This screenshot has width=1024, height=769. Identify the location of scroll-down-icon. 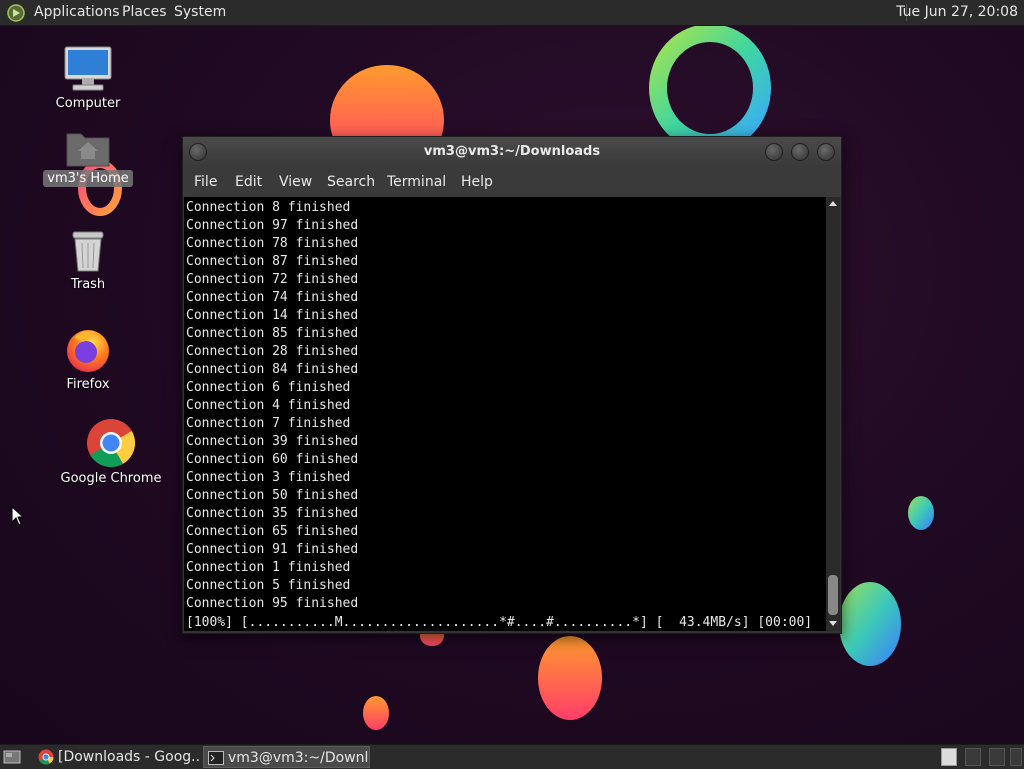
(833, 623).